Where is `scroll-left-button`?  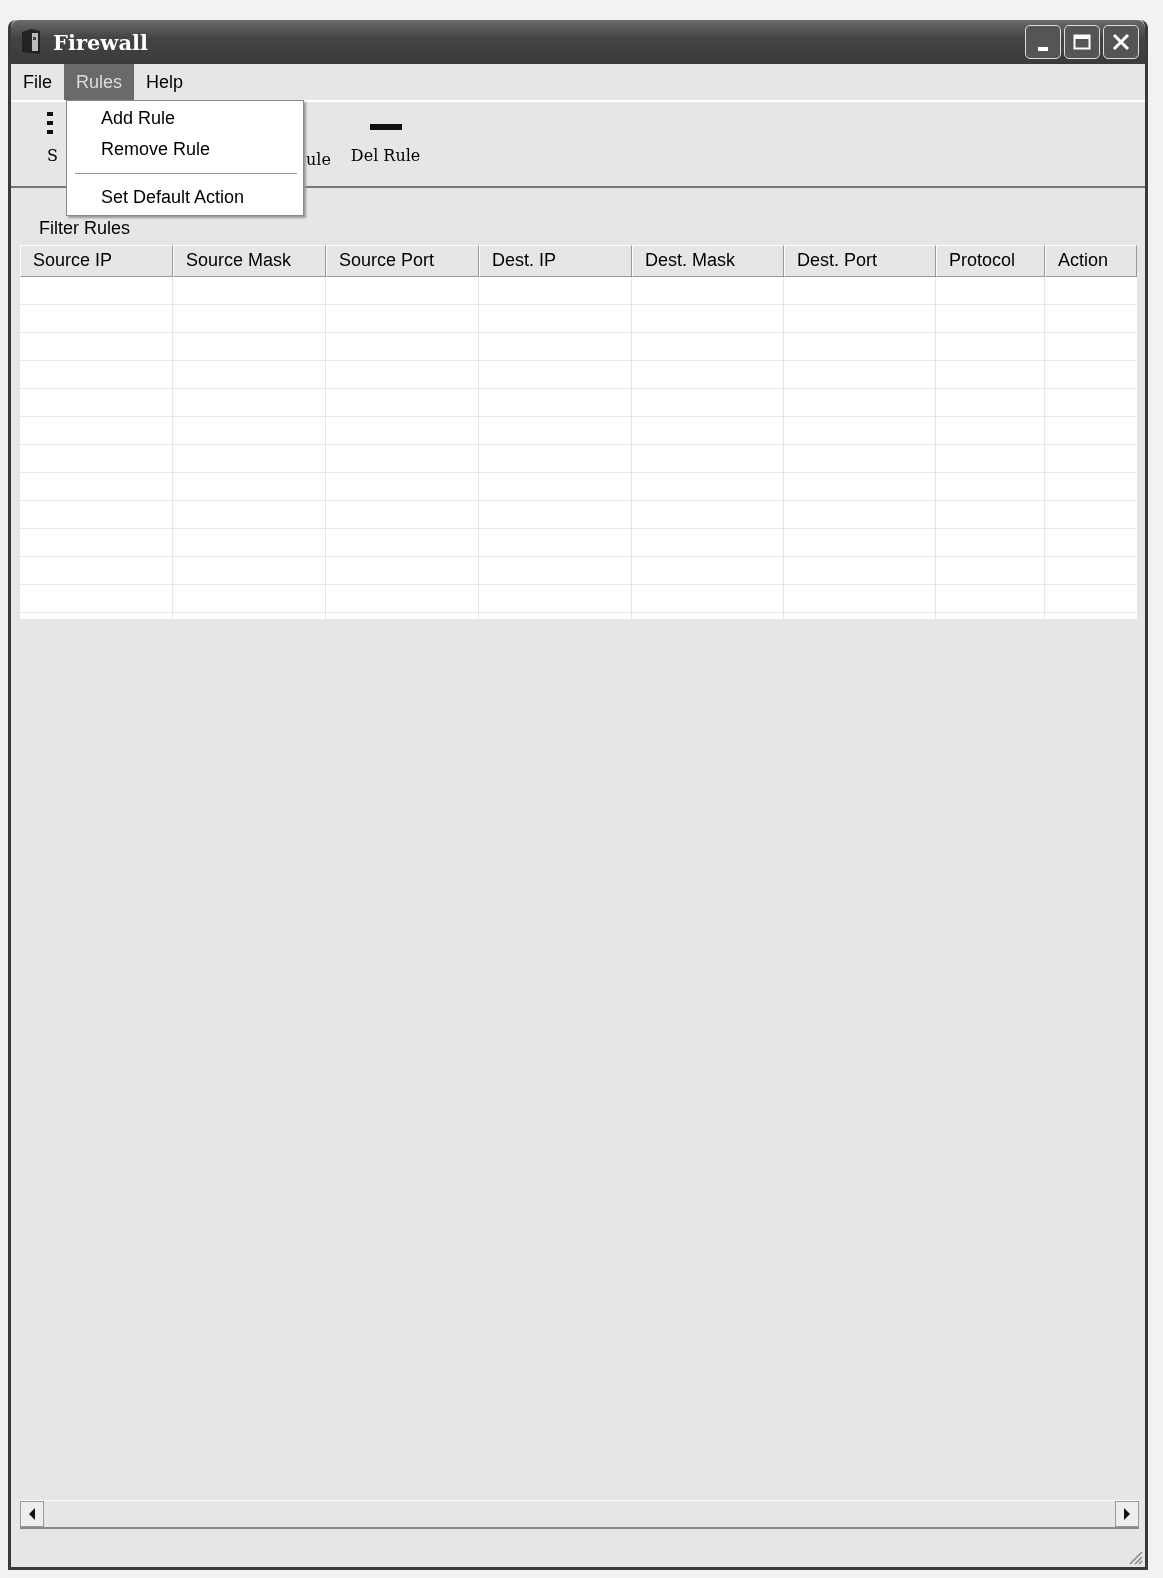 scroll-left-button is located at coordinates (32, 1514).